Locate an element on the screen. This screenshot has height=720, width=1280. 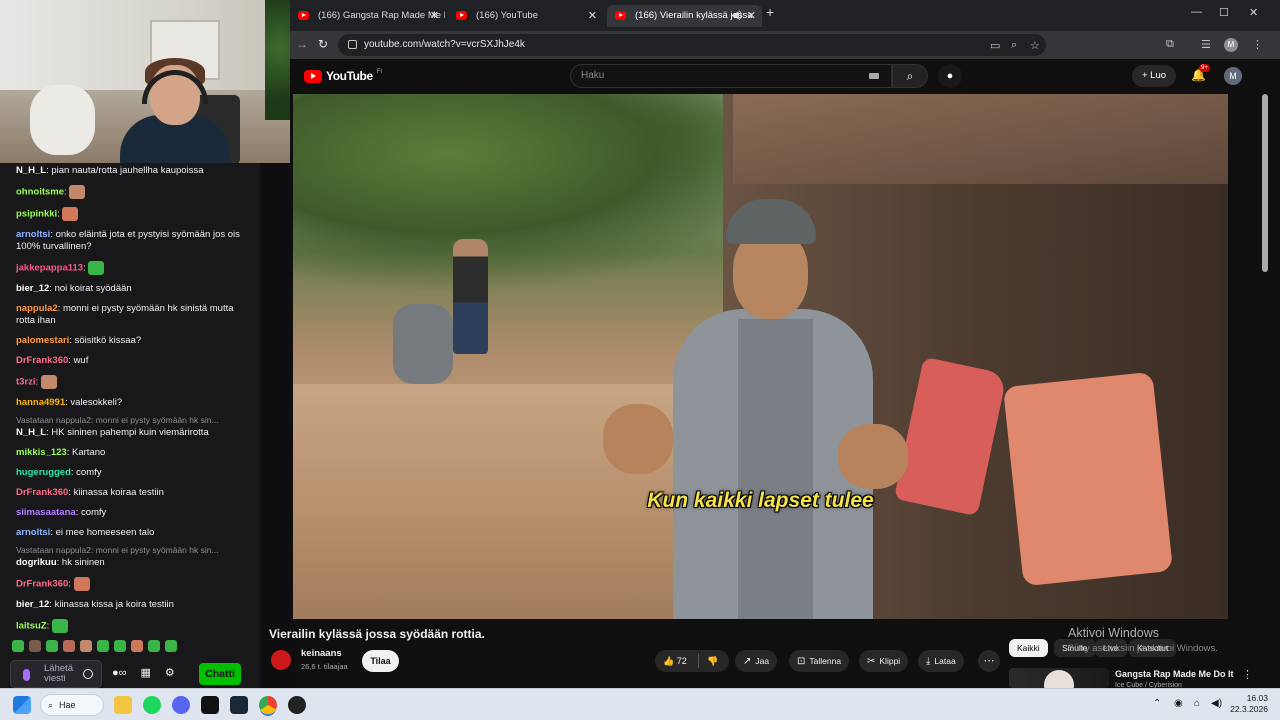
speaker-icon: ◀) is located at coordinates (736, 16).